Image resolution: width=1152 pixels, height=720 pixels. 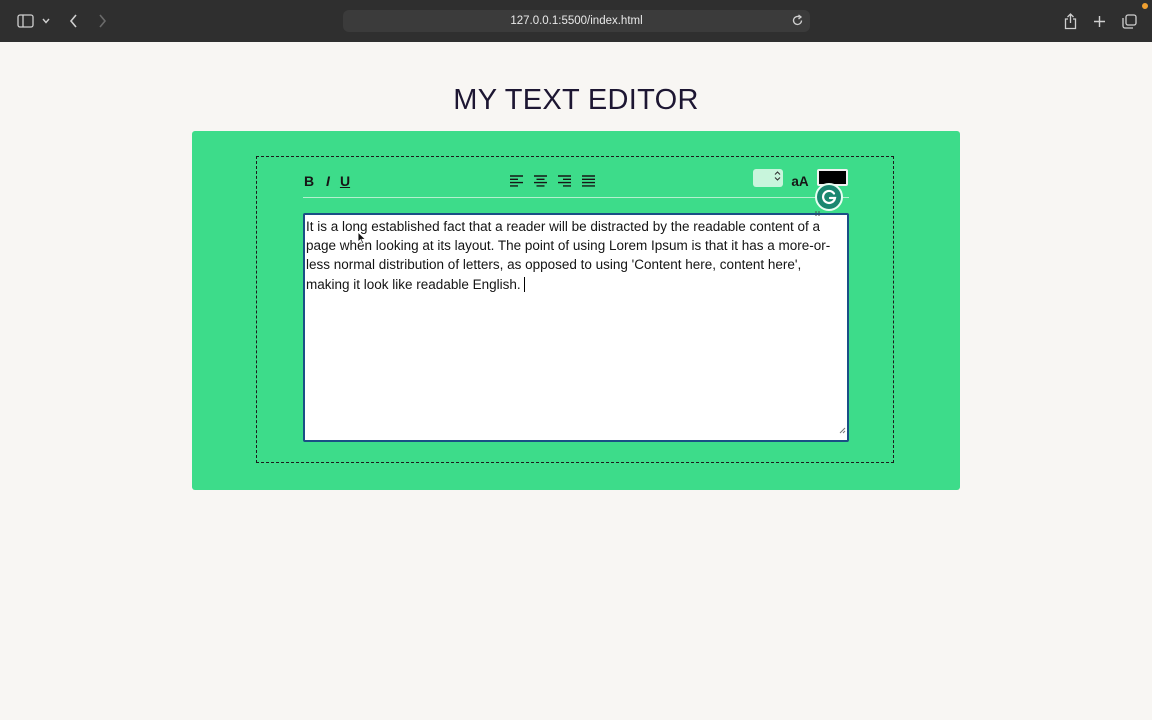 I want to click on grammarly-drag-icon, so click(x=818, y=210).